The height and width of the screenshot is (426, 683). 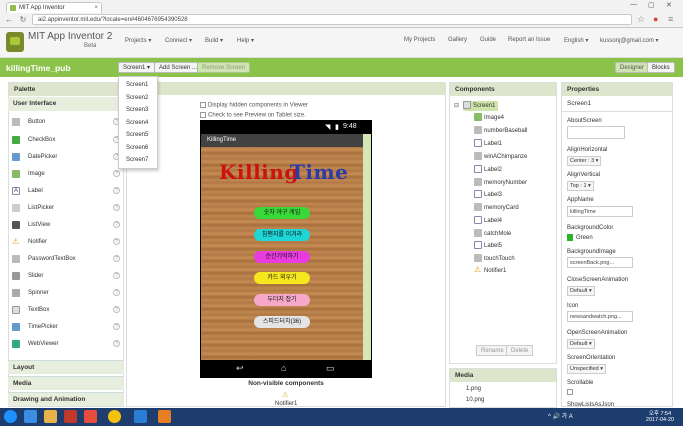 What do you see at coordinates (9, 19) in the screenshot?
I see `back-icon: ←` at bounding box center [9, 19].